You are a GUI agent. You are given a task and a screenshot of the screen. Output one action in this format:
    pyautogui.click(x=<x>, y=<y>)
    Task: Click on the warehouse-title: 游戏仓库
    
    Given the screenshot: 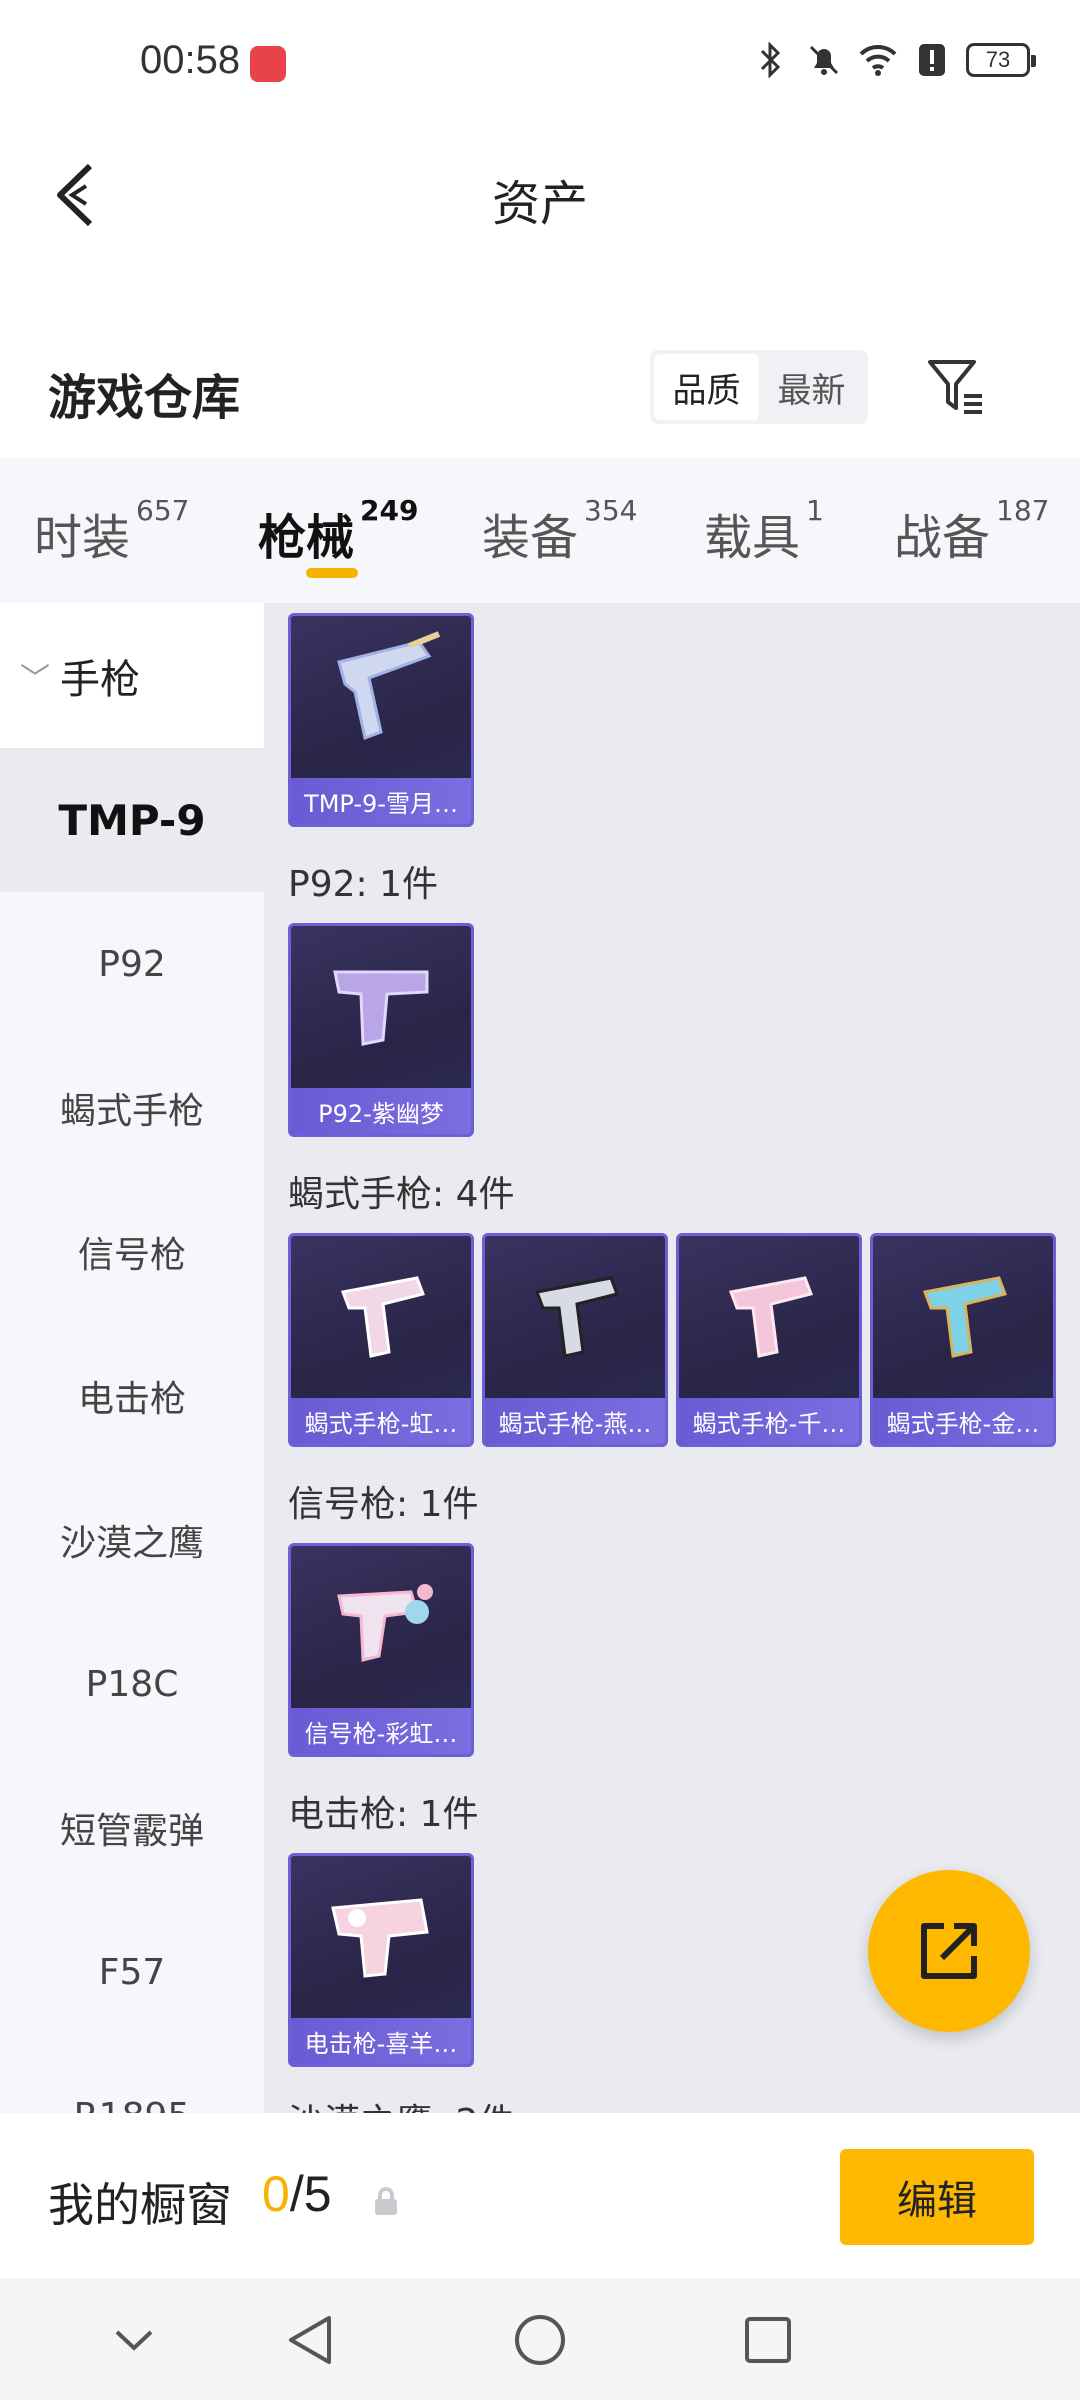 What is the action you would take?
    pyautogui.click(x=144, y=398)
    